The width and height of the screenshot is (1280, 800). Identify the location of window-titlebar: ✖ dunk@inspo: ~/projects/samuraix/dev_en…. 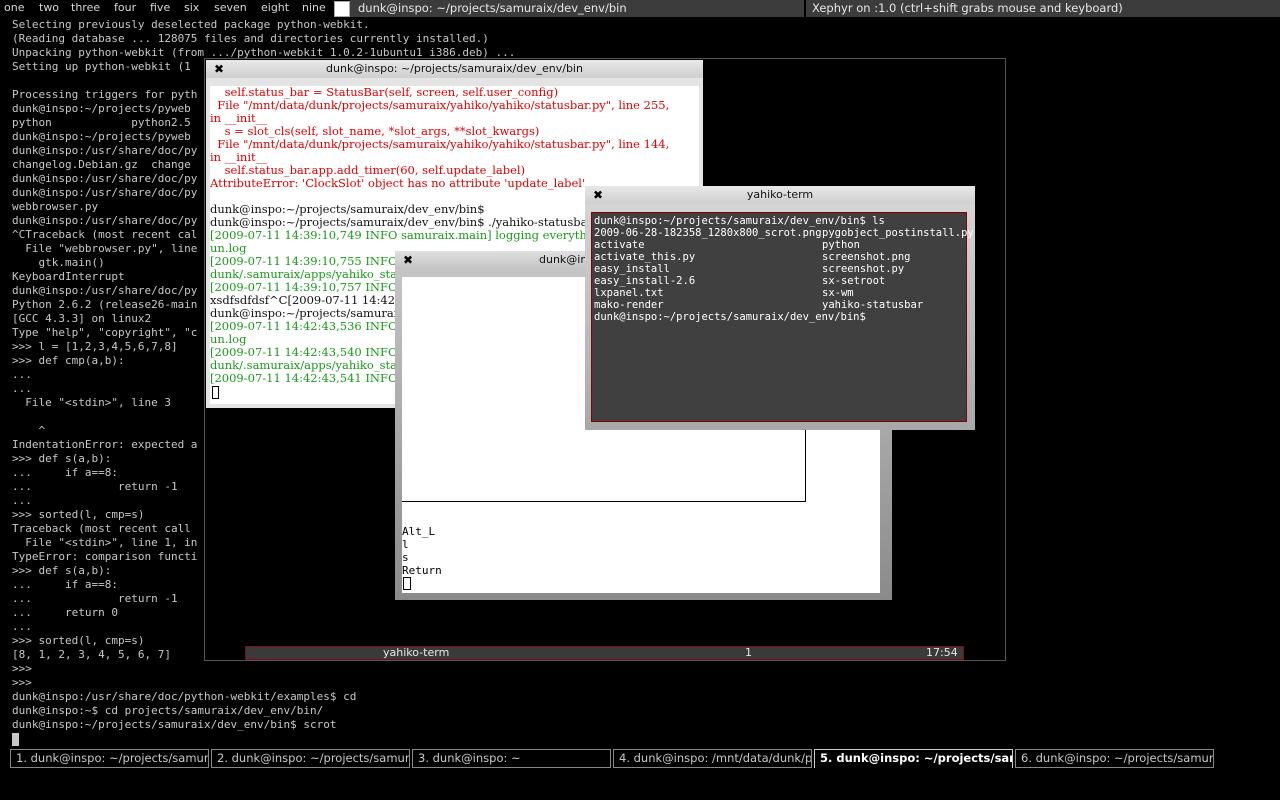
(454, 69).